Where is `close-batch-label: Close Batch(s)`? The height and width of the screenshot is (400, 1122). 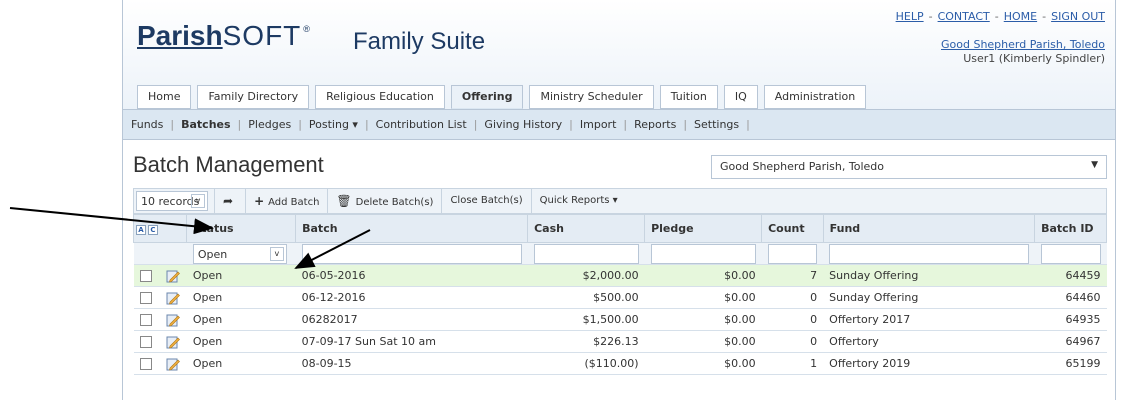 close-batch-label: Close Batch(s) is located at coordinates (486, 200).